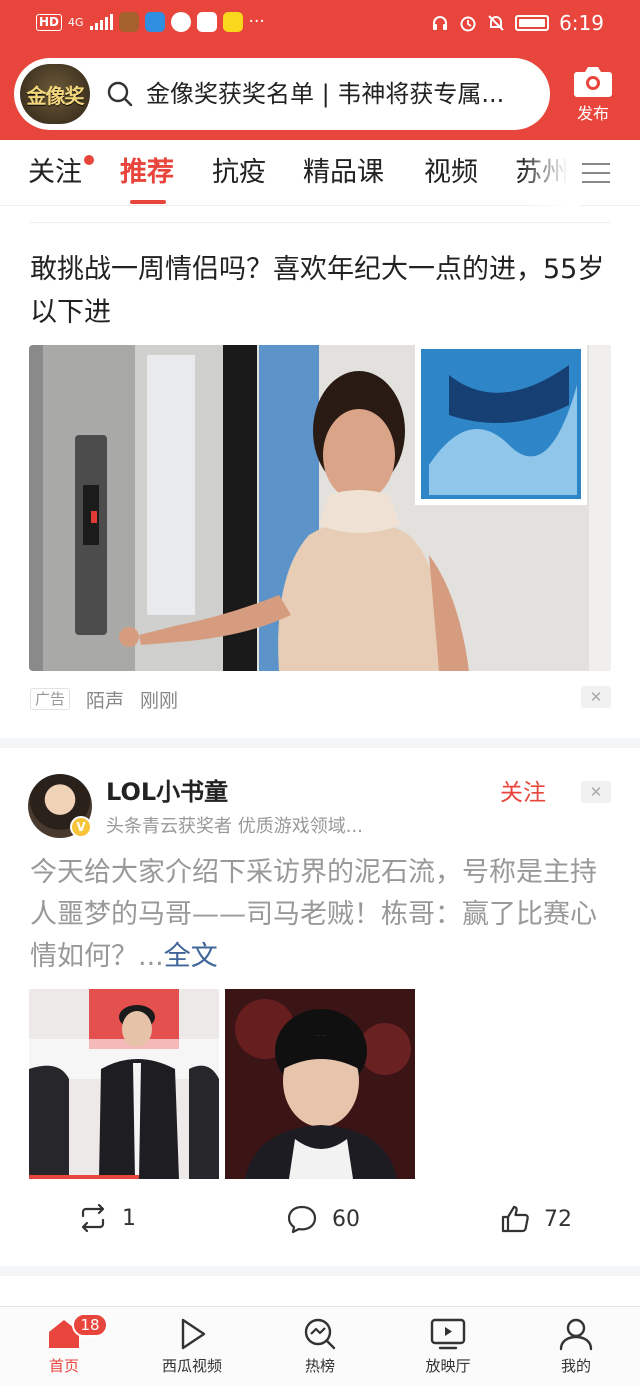 The image size is (640, 1386). Describe the element at coordinates (536, 1219) in the screenshot. I see `like-button: 72` at that location.